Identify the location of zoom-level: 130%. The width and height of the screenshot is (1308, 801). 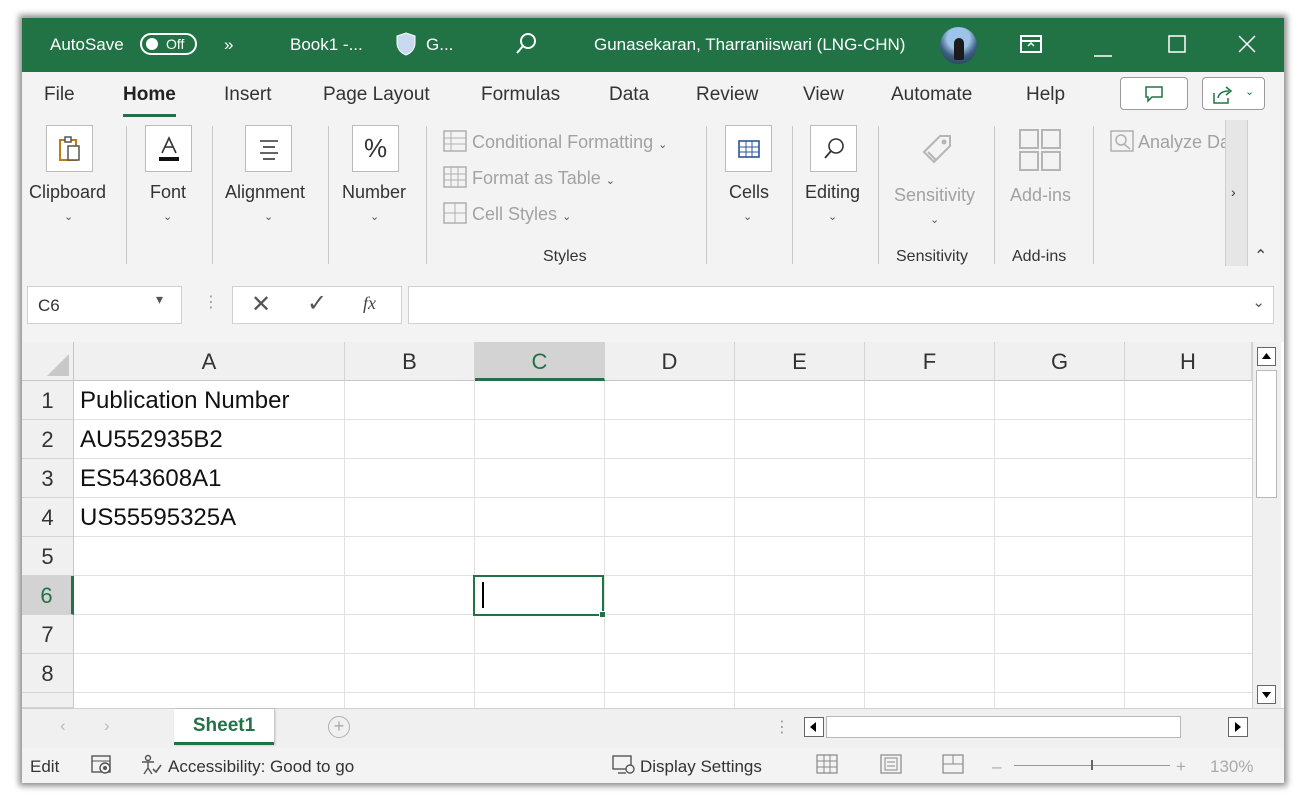
(1231, 767).